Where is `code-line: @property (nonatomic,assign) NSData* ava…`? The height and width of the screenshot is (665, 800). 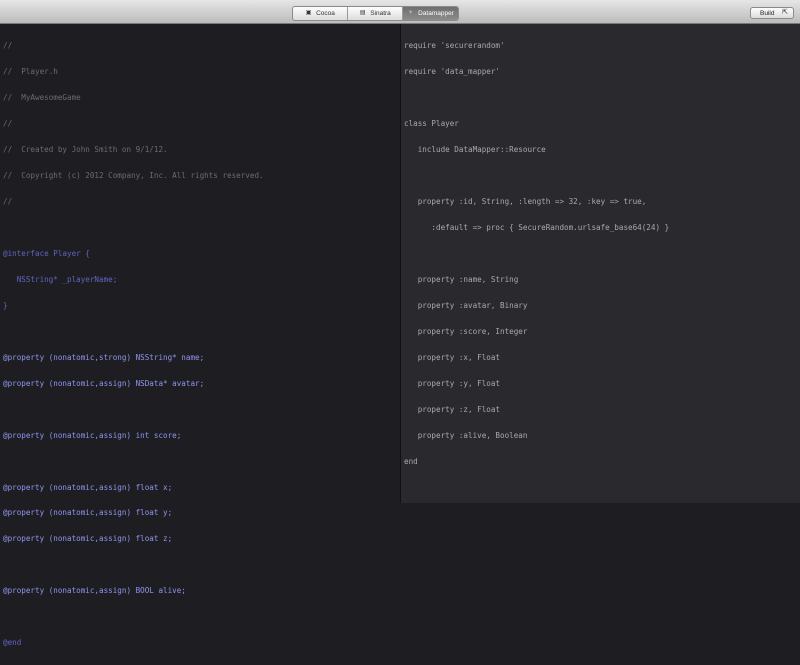 code-line: @property (nonatomic,assign) NSData* ava… is located at coordinates (104, 383).